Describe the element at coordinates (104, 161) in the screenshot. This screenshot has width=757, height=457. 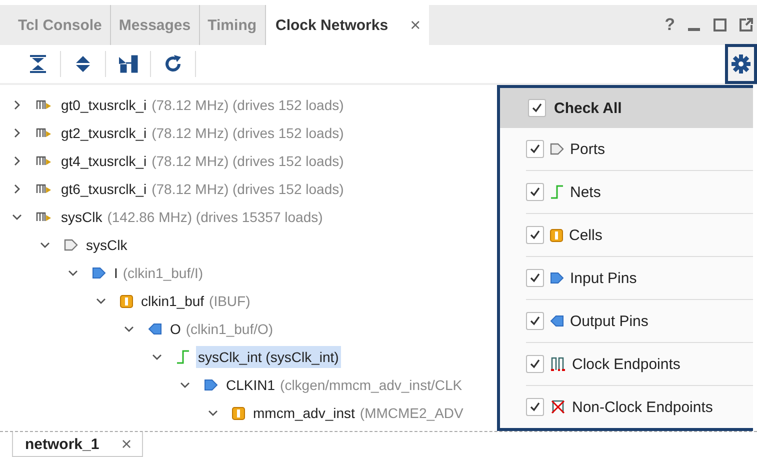
I see `tree-node-label: gt4_txusrclk_i` at that location.